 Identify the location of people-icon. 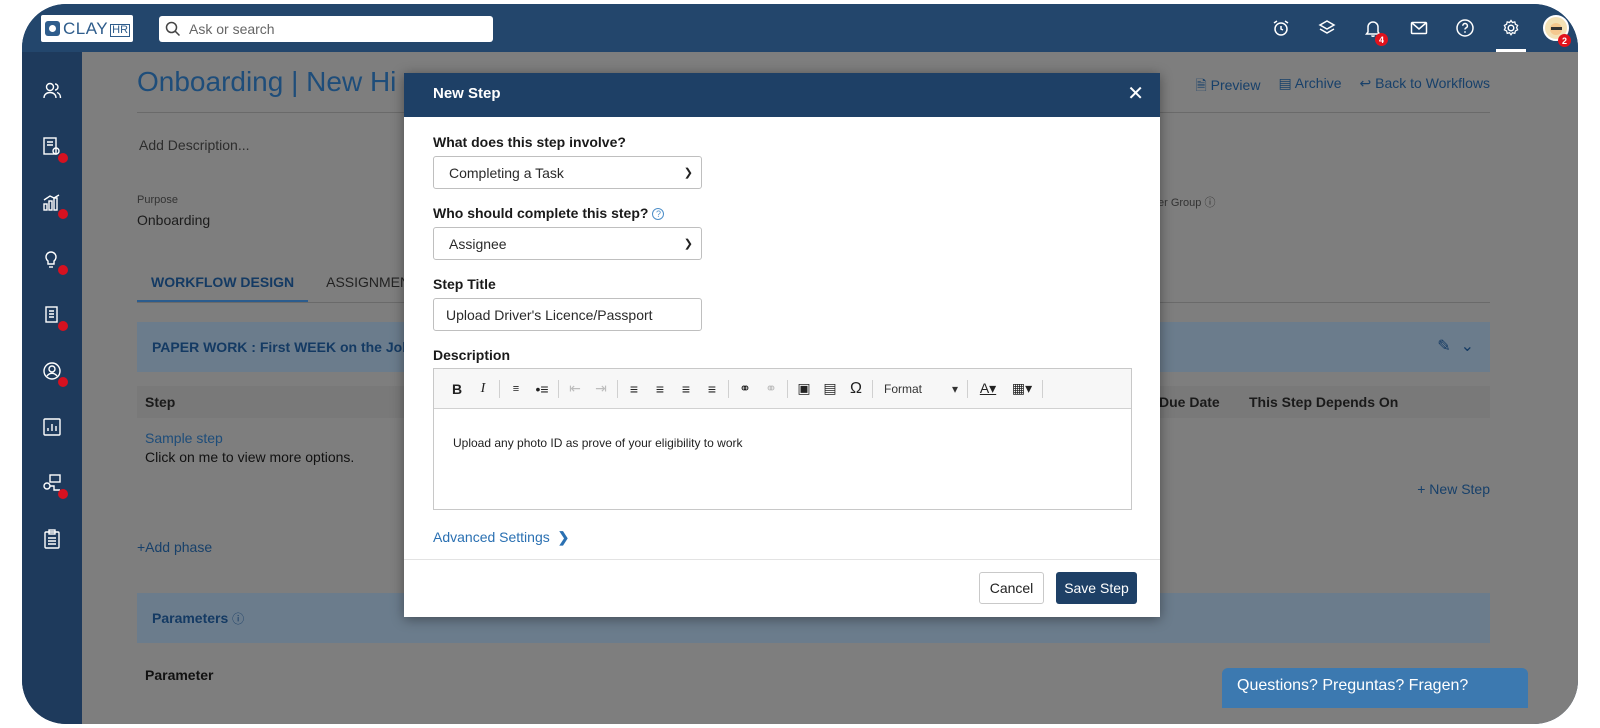
(52, 90).